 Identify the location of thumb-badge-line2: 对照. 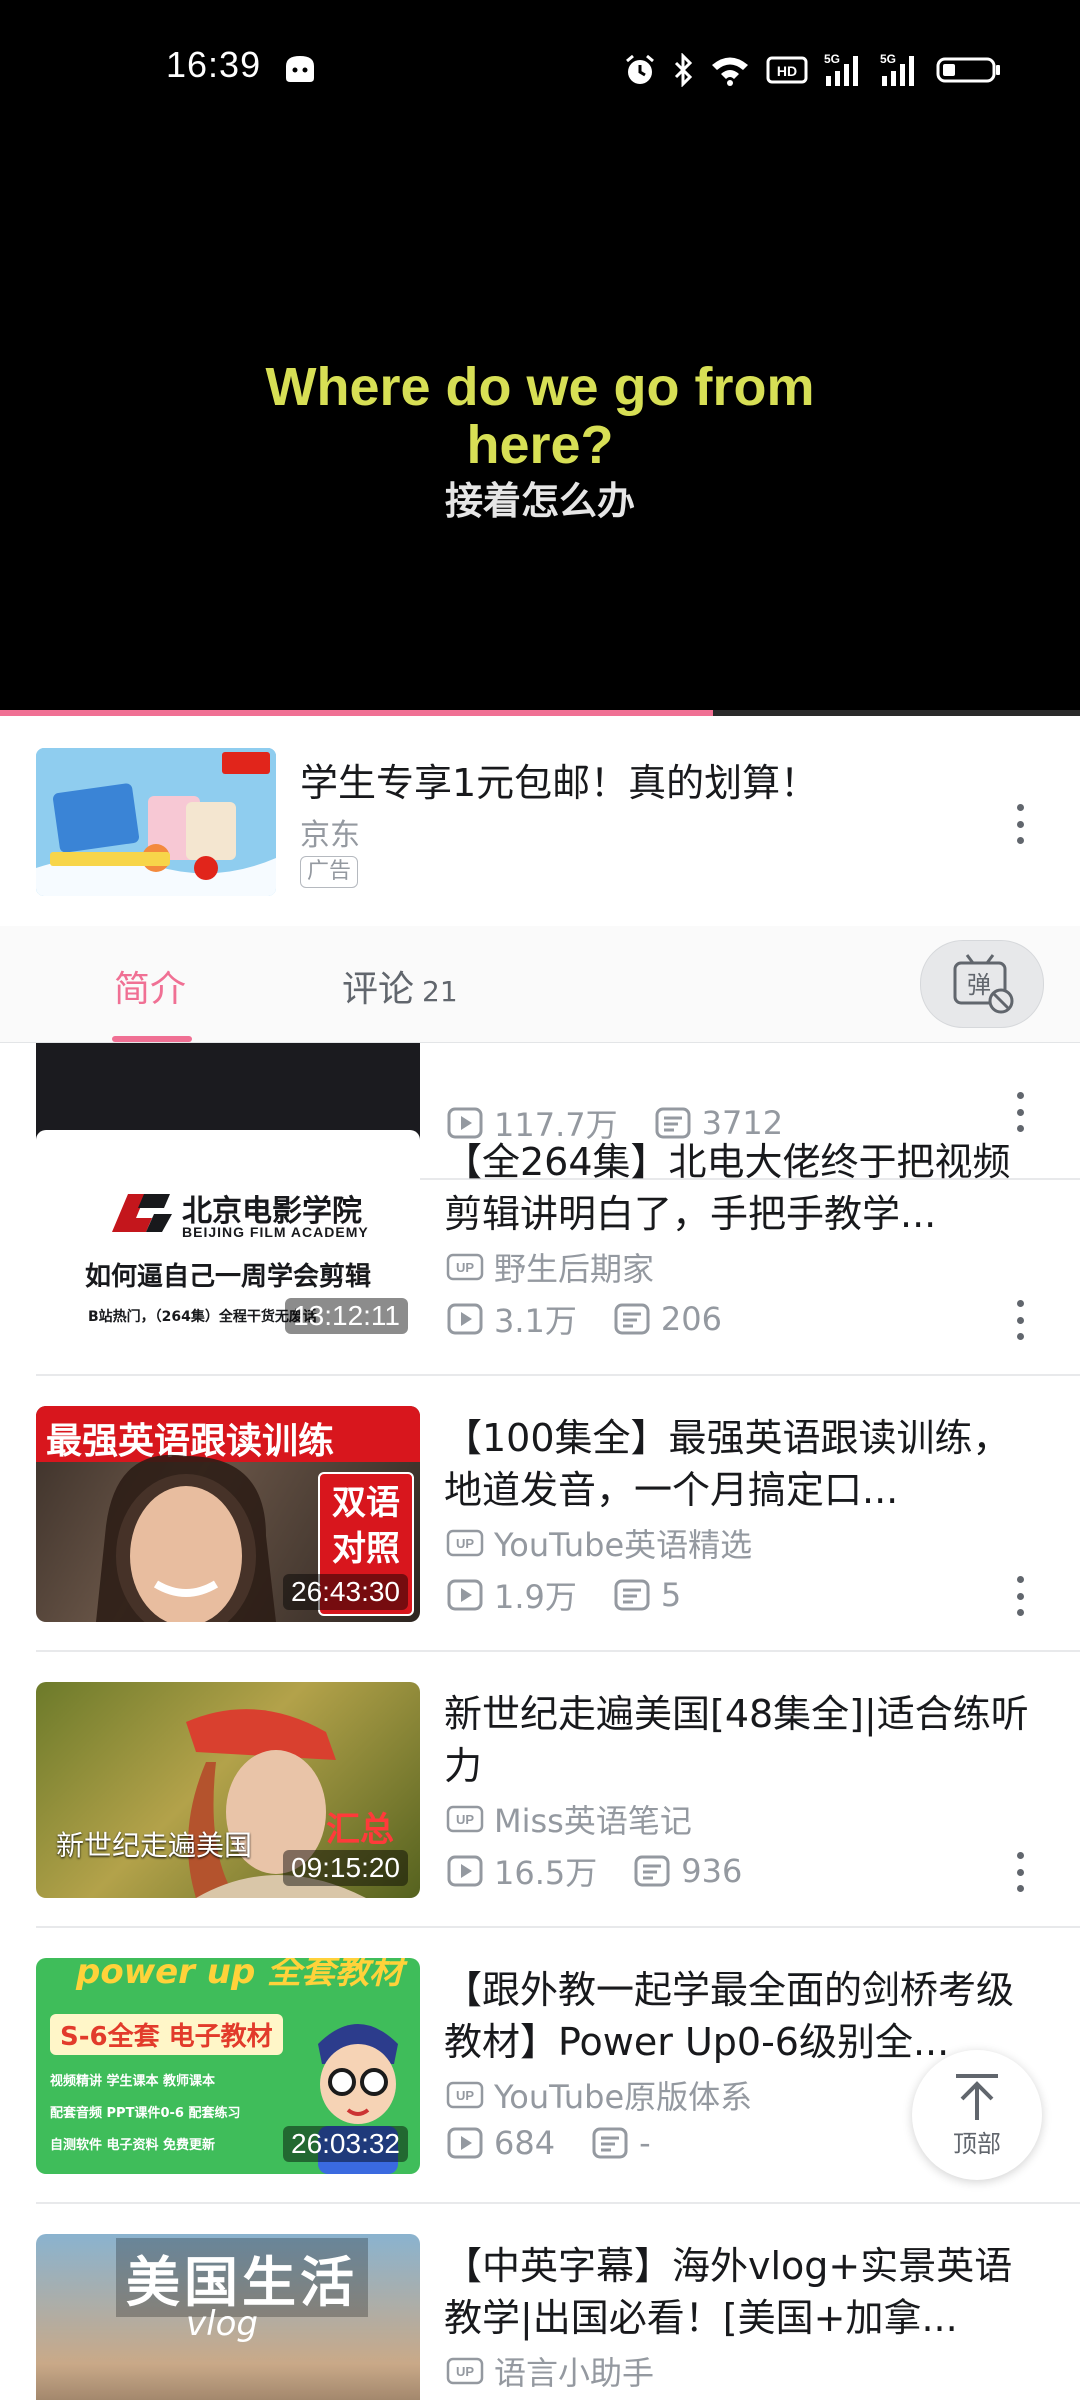
(366, 1549).